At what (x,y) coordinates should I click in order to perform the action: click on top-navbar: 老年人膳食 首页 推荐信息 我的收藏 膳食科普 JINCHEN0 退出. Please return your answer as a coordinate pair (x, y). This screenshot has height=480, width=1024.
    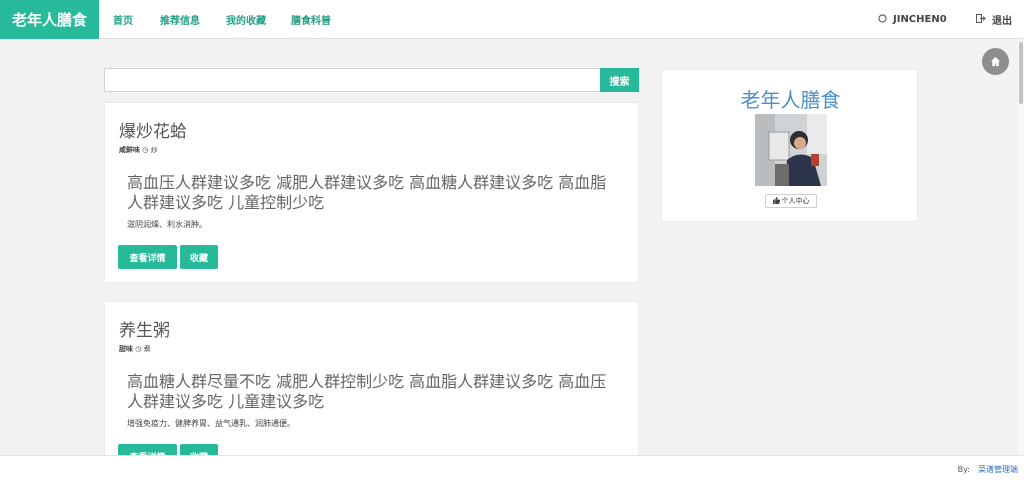
    Looking at the image, I should click on (512, 19).